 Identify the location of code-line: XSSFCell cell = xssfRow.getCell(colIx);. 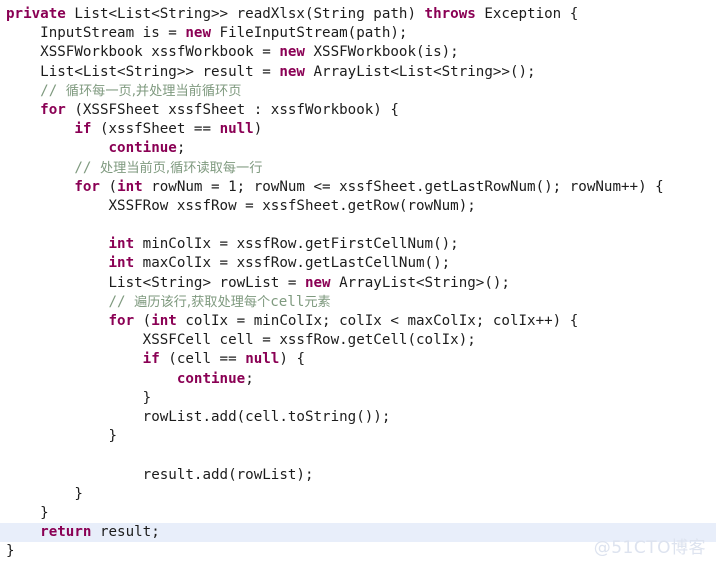
(358, 340).